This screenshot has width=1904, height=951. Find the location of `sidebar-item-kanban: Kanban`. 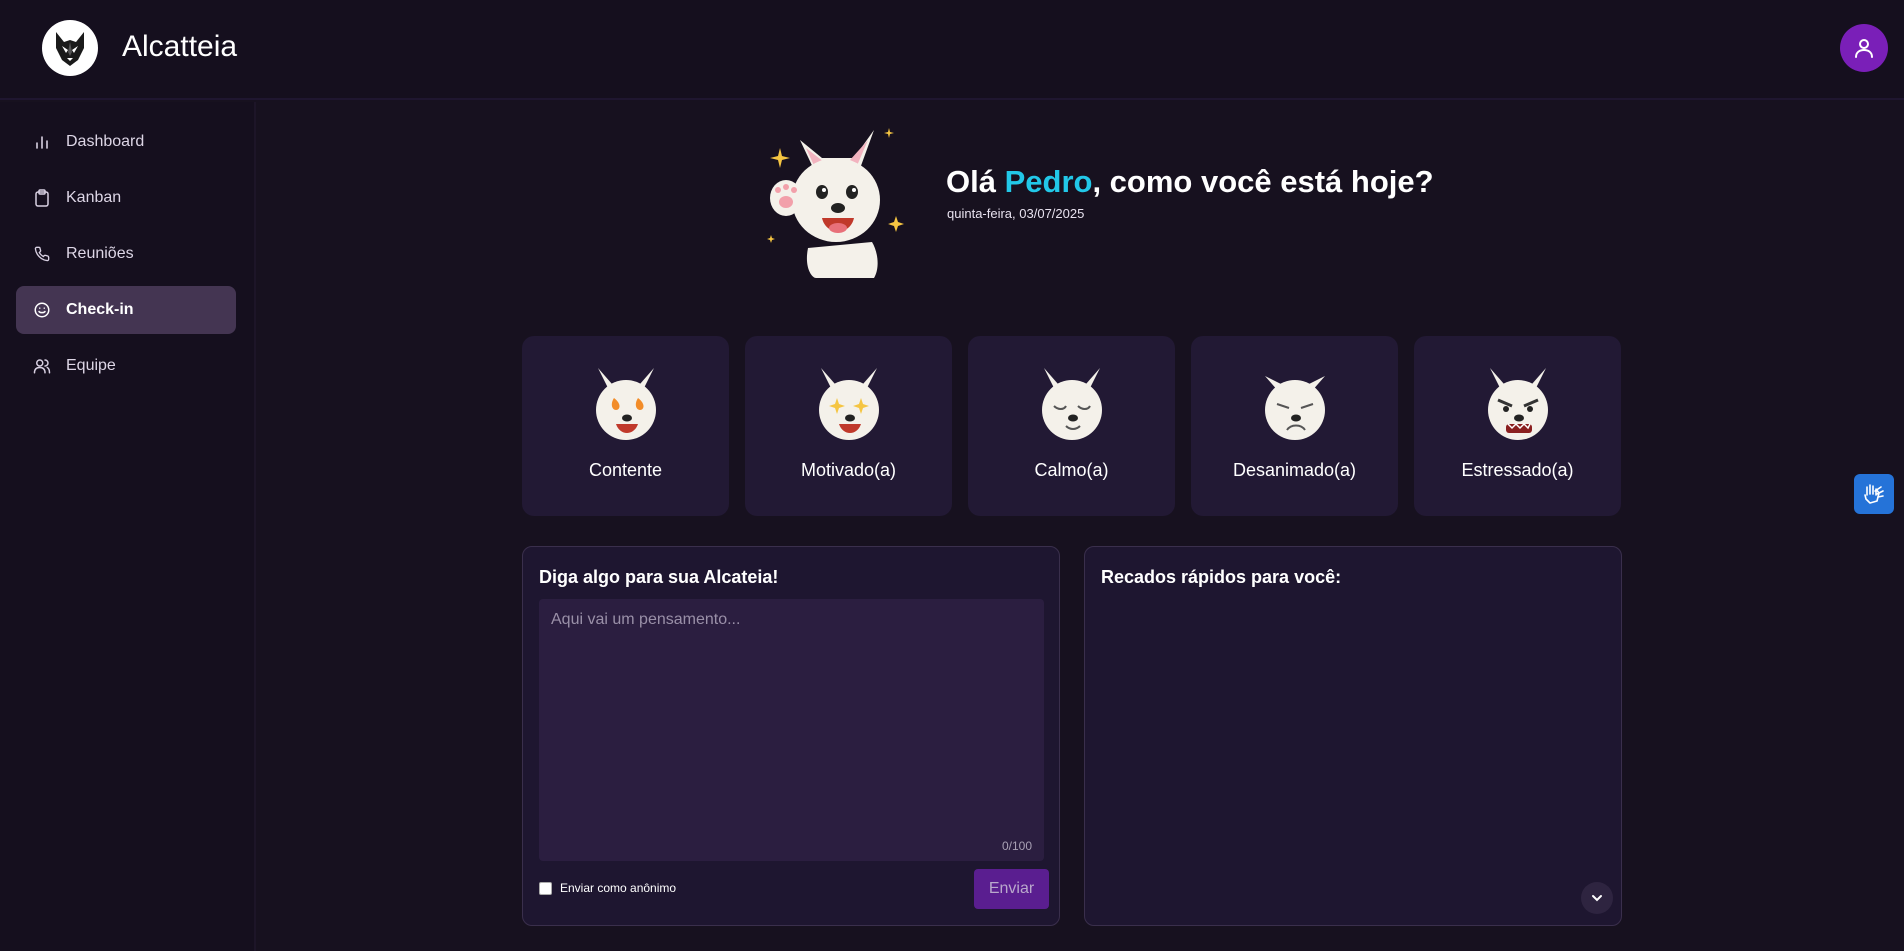

sidebar-item-kanban: Kanban is located at coordinates (126, 198).